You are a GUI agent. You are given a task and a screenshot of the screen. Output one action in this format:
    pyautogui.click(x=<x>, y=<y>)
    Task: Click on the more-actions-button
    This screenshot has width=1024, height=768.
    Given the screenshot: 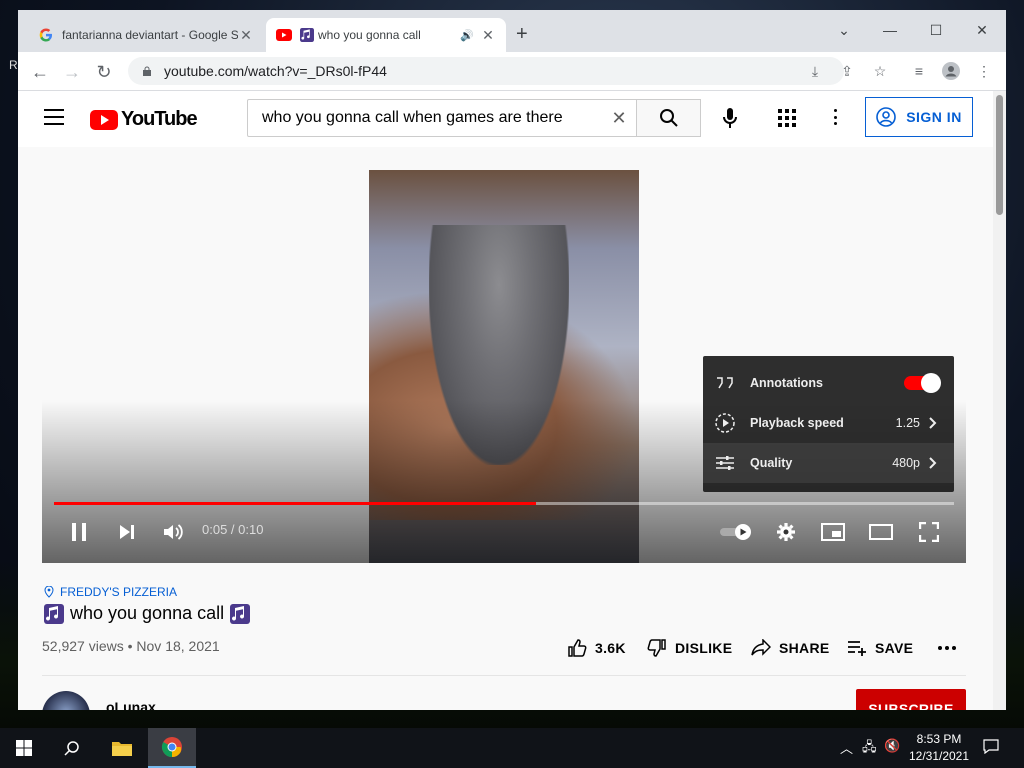 What is the action you would take?
    pyautogui.click(x=951, y=648)
    